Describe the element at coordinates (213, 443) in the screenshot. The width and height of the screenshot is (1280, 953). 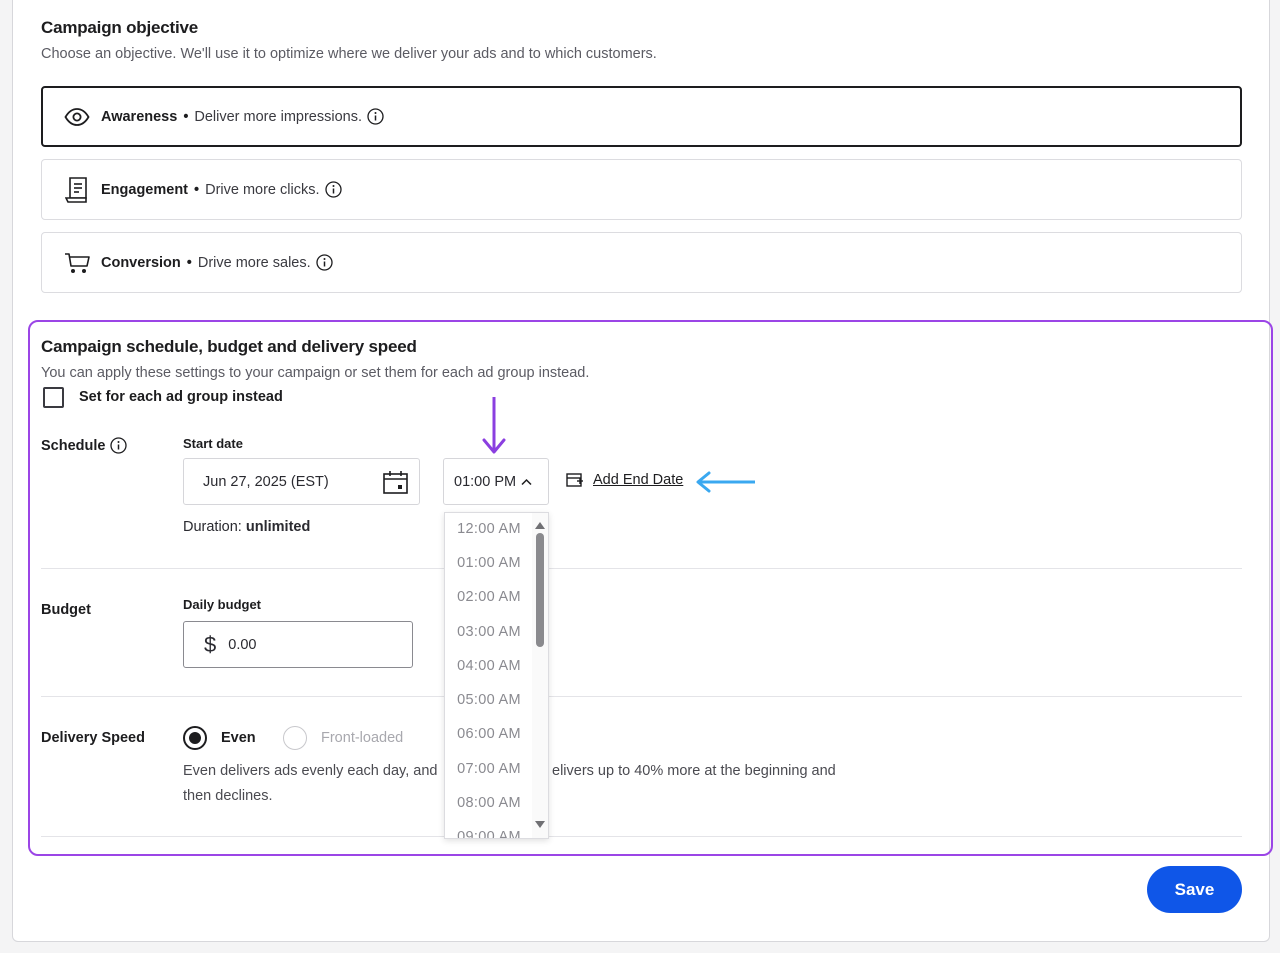
I see `start-date-label: Start date` at that location.